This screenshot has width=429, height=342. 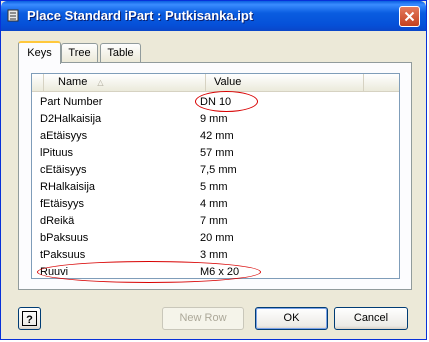 What do you see at coordinates (73, 82) in the screenshot?
I see `column-header-name-label: Name` at bounding box center [73, 82].